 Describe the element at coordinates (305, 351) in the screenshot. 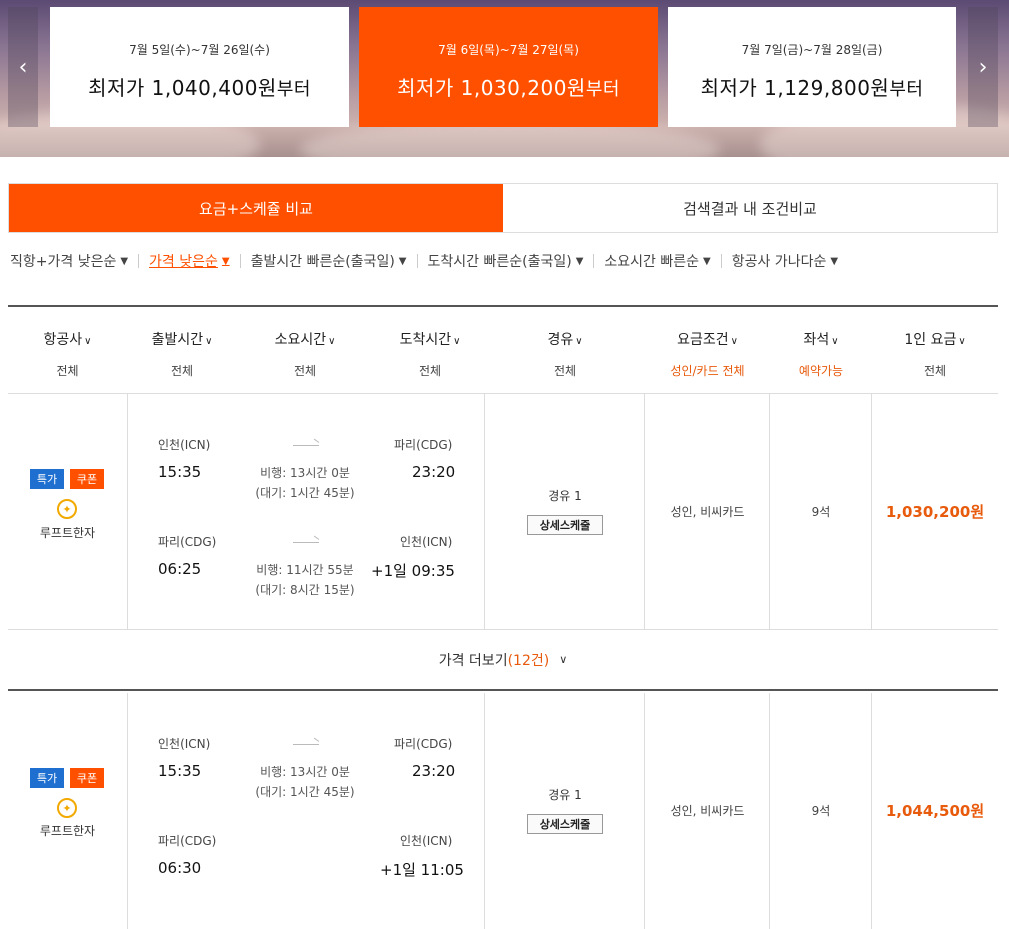

I see `column-duration: 소요시간 ∨ 전체` at that location.